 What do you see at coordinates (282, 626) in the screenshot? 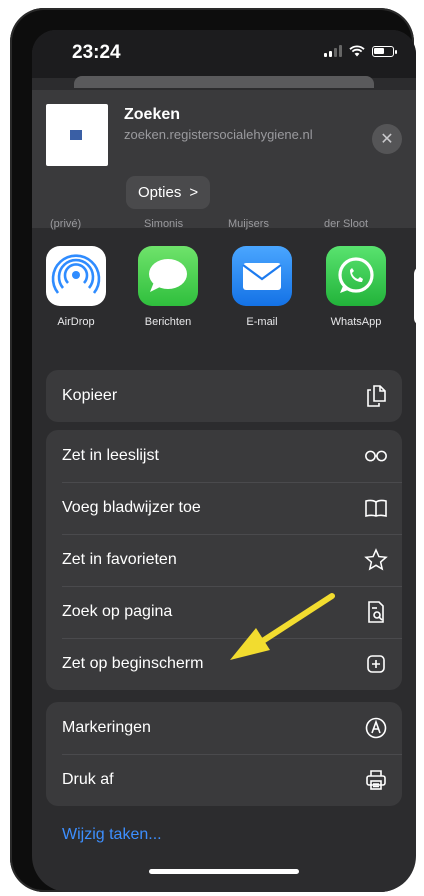
I see `annotation-arrow` at bounding box center [282, 626].